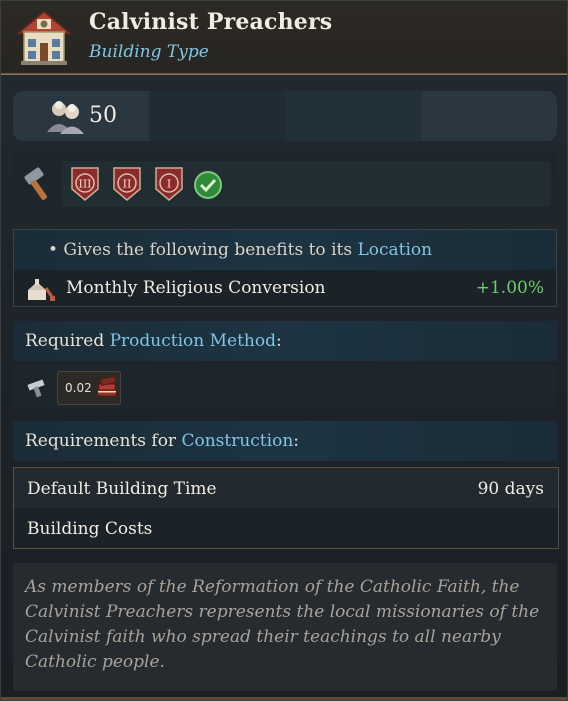 This screenshot has height=701, width=568. Describe the element at coordinates (42, 290) in the screenshot. I see `religious-conversion-icon` at that location.